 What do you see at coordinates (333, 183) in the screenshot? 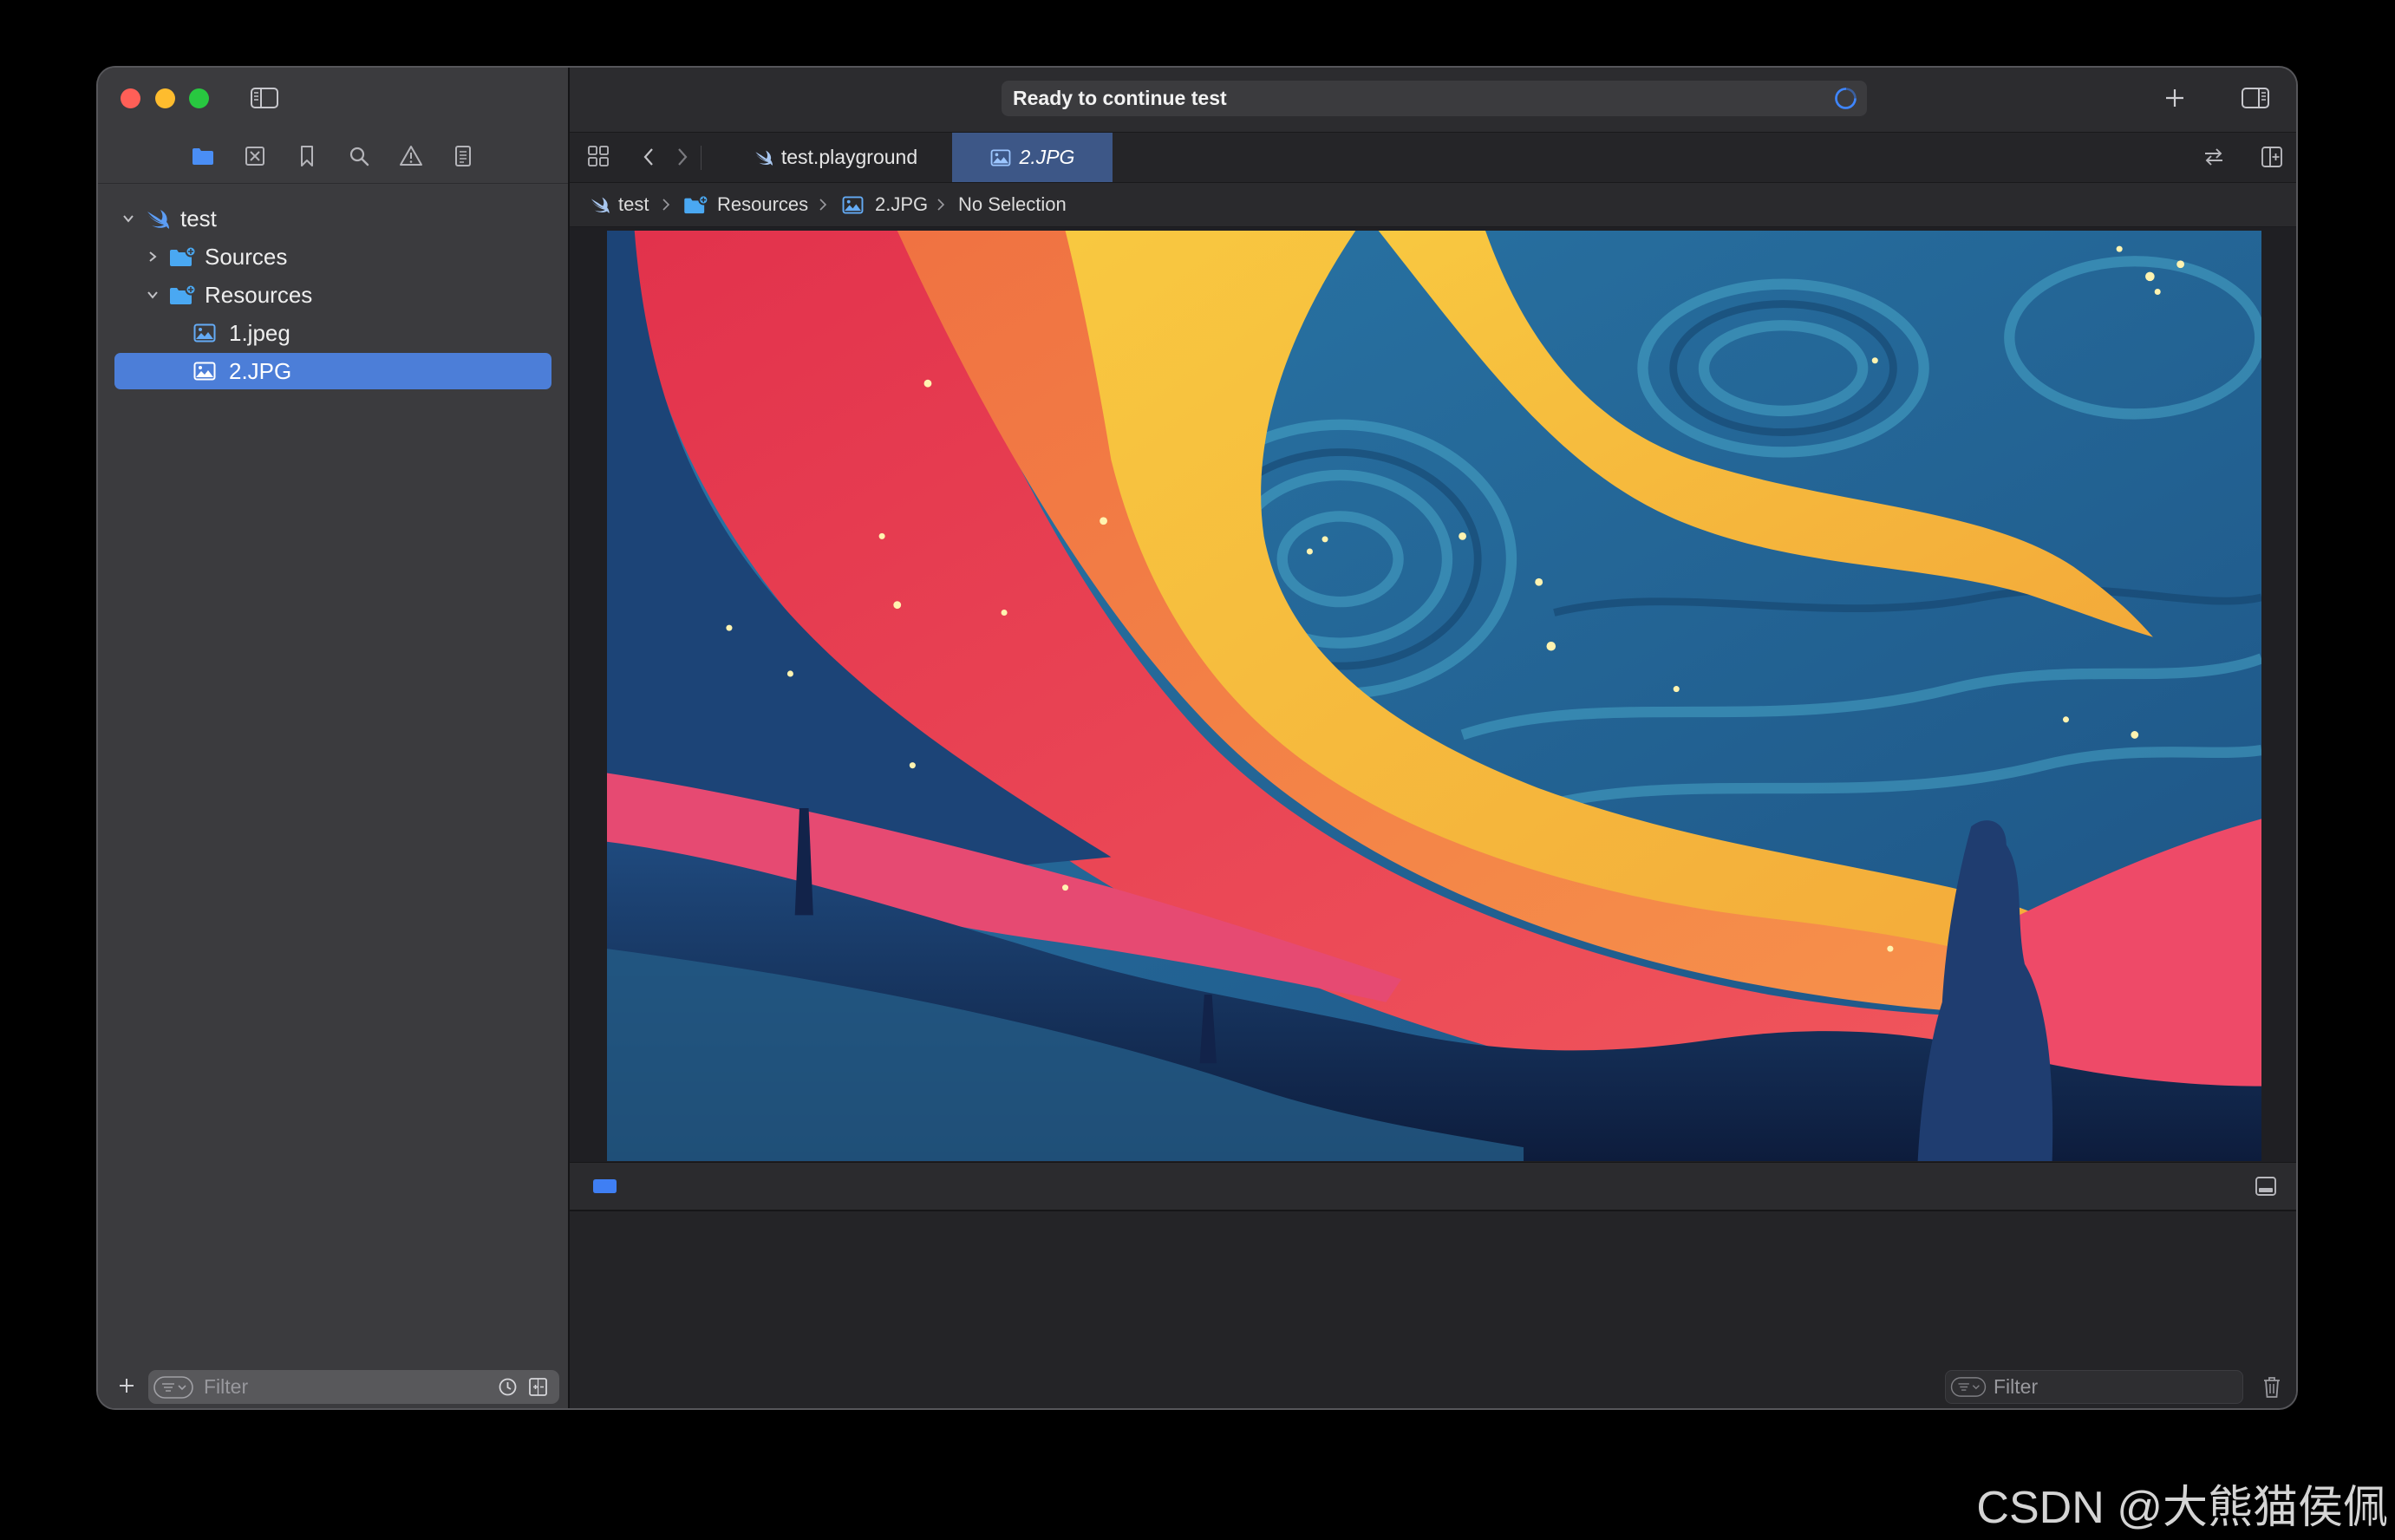
I see `navigator-divider` at bounding box center [333, 183].